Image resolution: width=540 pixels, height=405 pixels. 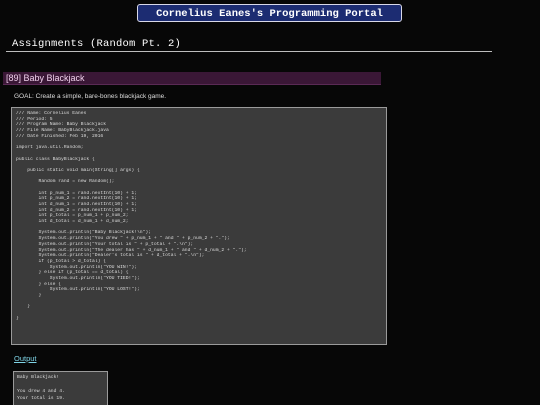 I want to click on page-title: Assignments (Random Pt. 2), so click(x=97, y=44).